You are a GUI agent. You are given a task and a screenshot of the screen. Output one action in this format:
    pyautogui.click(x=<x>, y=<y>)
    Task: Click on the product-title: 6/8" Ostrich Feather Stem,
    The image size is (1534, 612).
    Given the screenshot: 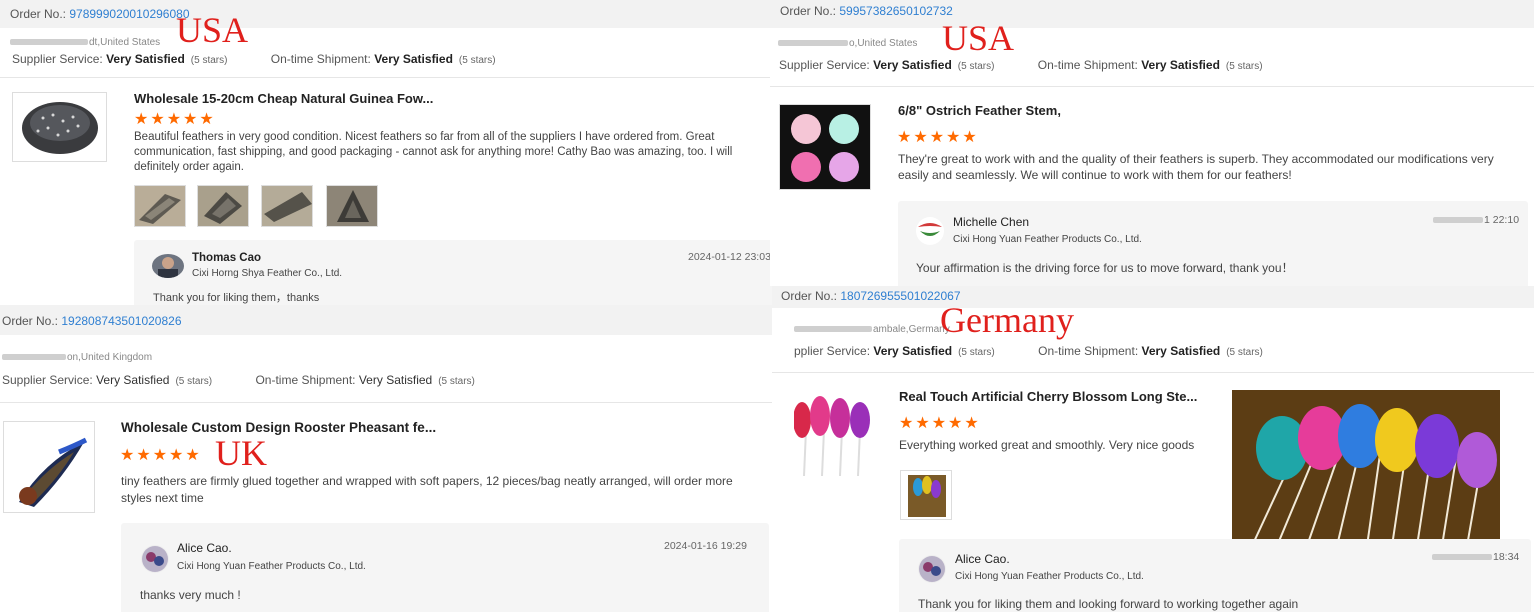 What is the action you would take?
    pyautogui.click(x=979, y=110)
    